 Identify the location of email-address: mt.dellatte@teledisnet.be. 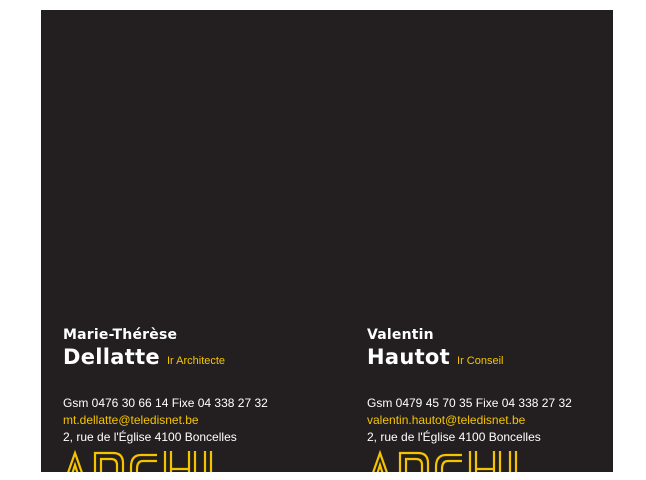
(131, 420).